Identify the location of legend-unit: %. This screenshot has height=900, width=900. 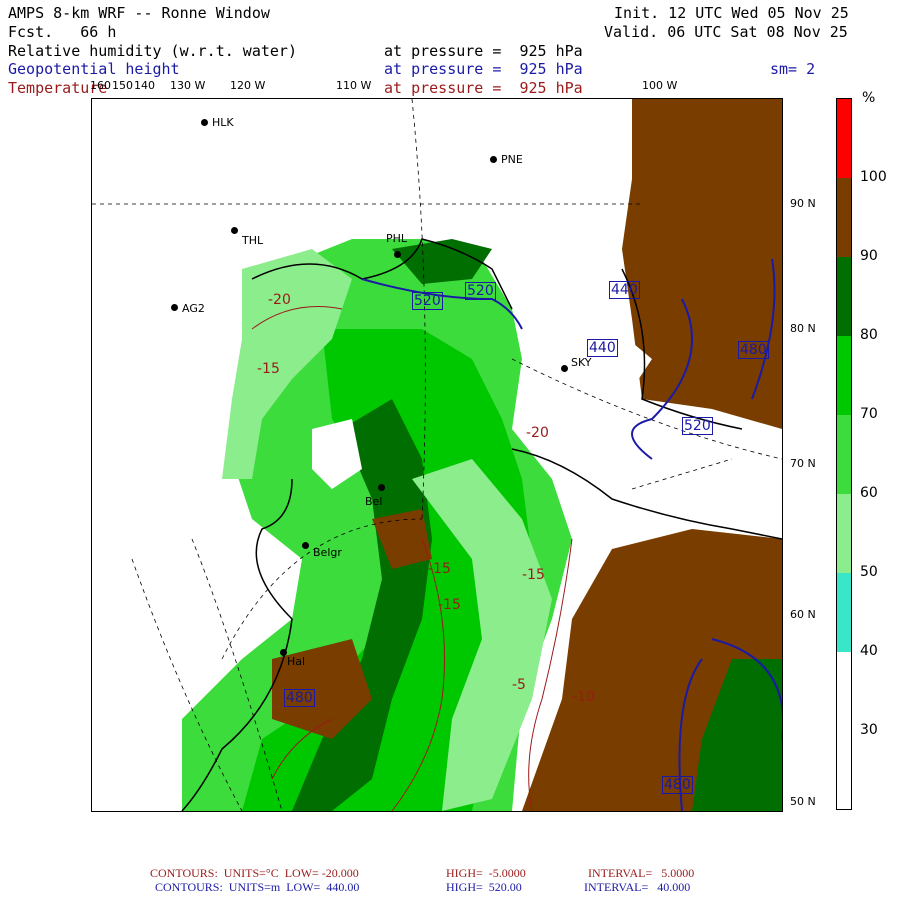
(869, 98).